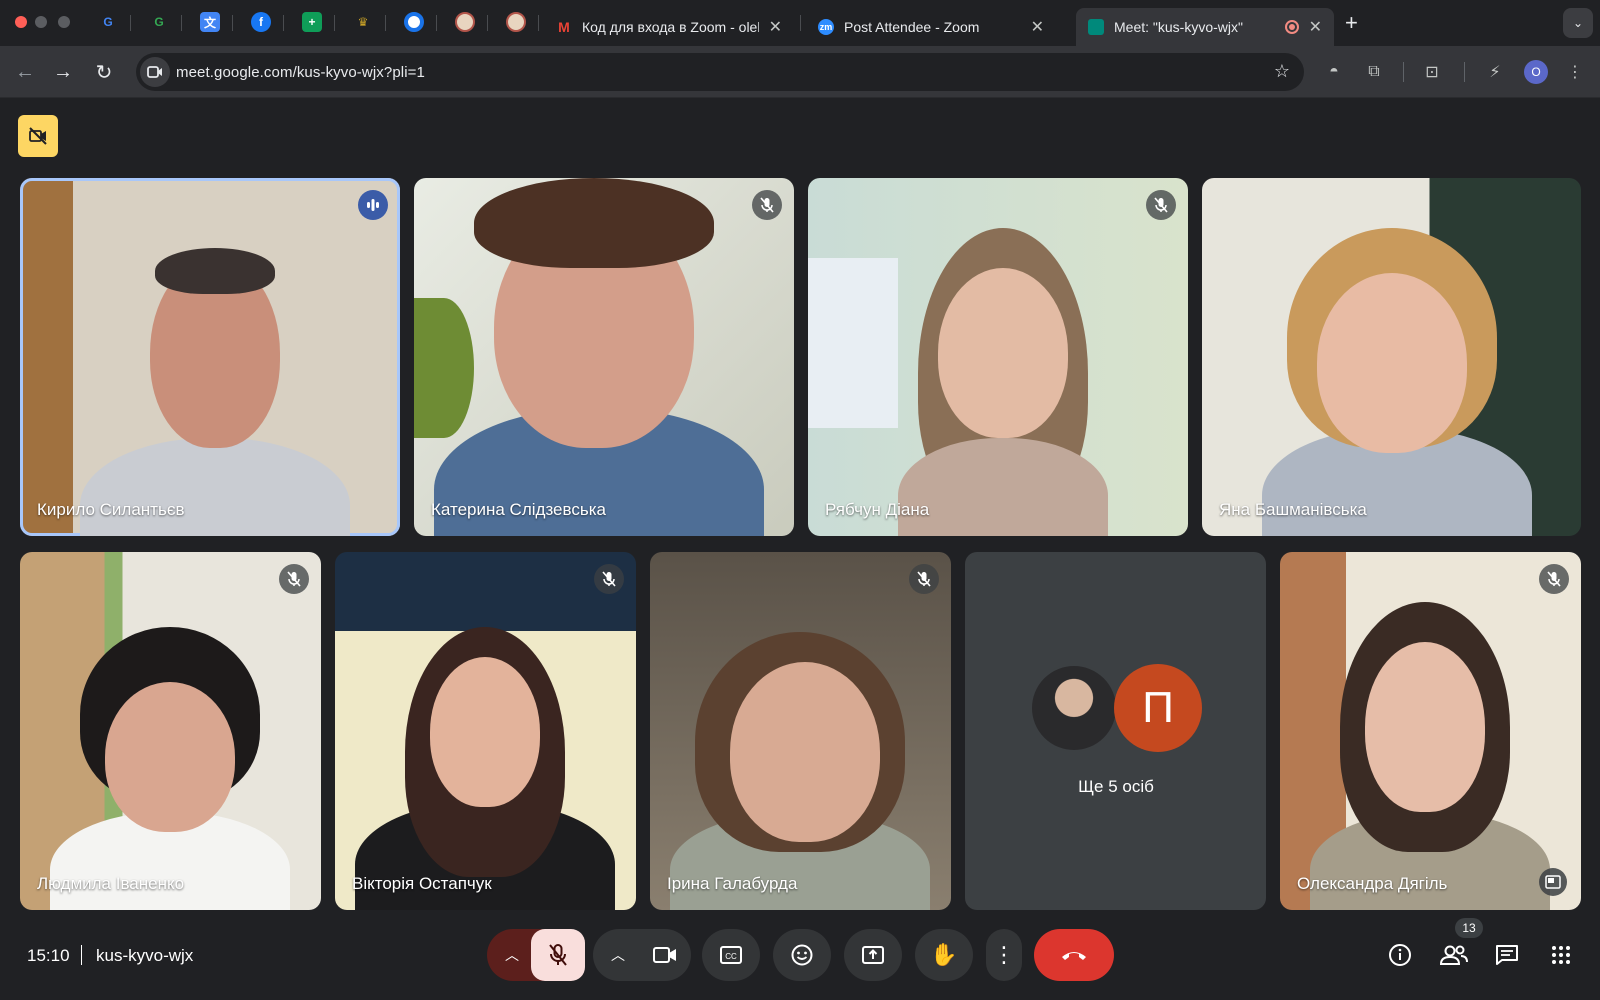 Image resolution: width=1600 pixels, height=1000 pixels. I want to click on bookmark-star-icon: ☆, so click(1282, 71).